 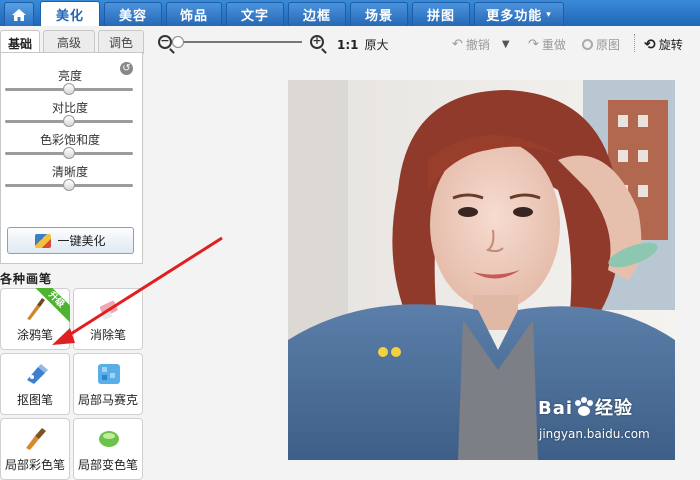 I want to click on undo-icon: ↶, so click(x=457, y=44).